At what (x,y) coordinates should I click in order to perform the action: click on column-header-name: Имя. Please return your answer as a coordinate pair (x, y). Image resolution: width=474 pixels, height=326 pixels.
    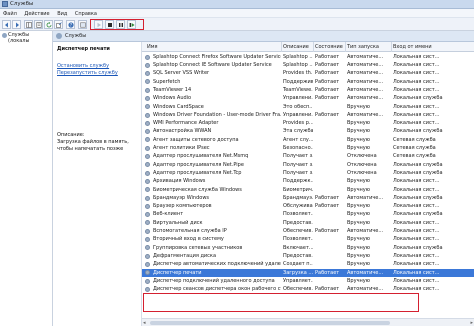
    Looking at the image, I should click on (152, 47).